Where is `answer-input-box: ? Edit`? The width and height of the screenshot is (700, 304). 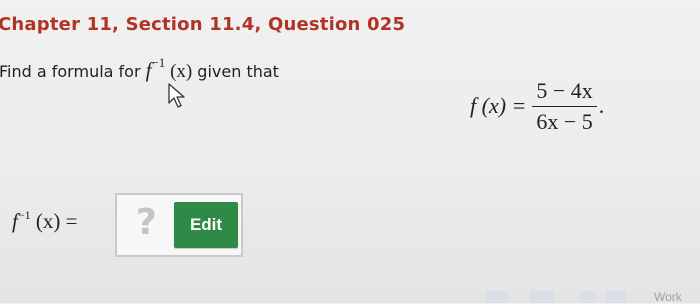 answer-input-box: ? Edit is located at coordinates (179, 225).